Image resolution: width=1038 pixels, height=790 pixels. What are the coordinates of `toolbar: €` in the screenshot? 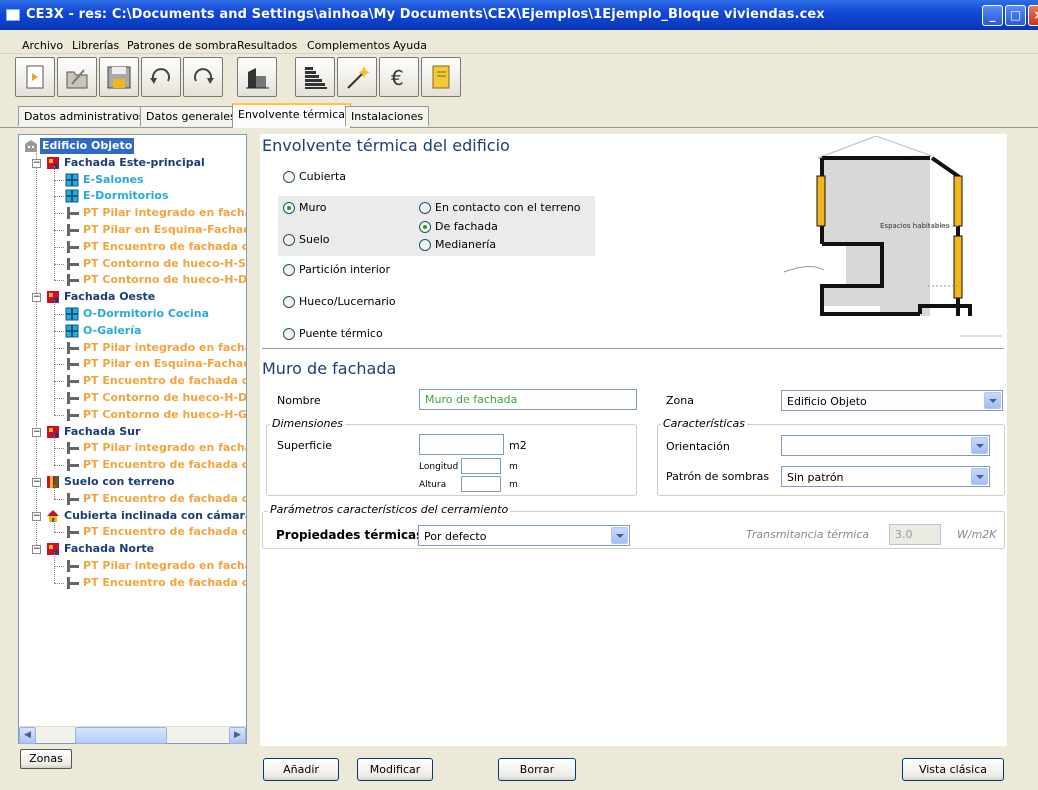 It's located at (519, 78).